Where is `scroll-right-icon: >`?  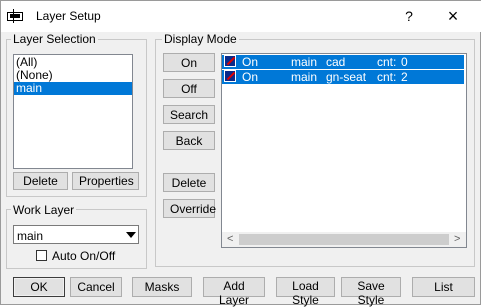 scroll-right-icon: > is located at coordinates (457, 239).